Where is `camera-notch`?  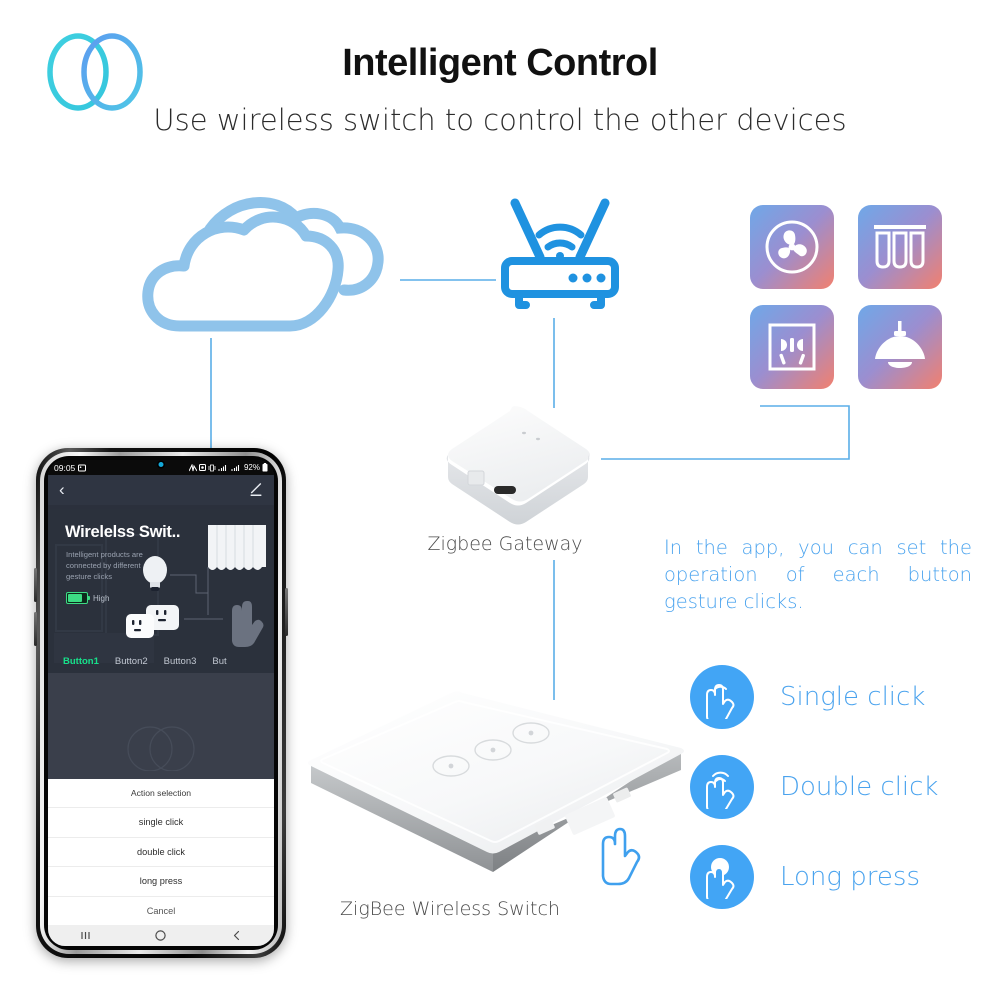
camera-notch is located at coordinates (161, 464).